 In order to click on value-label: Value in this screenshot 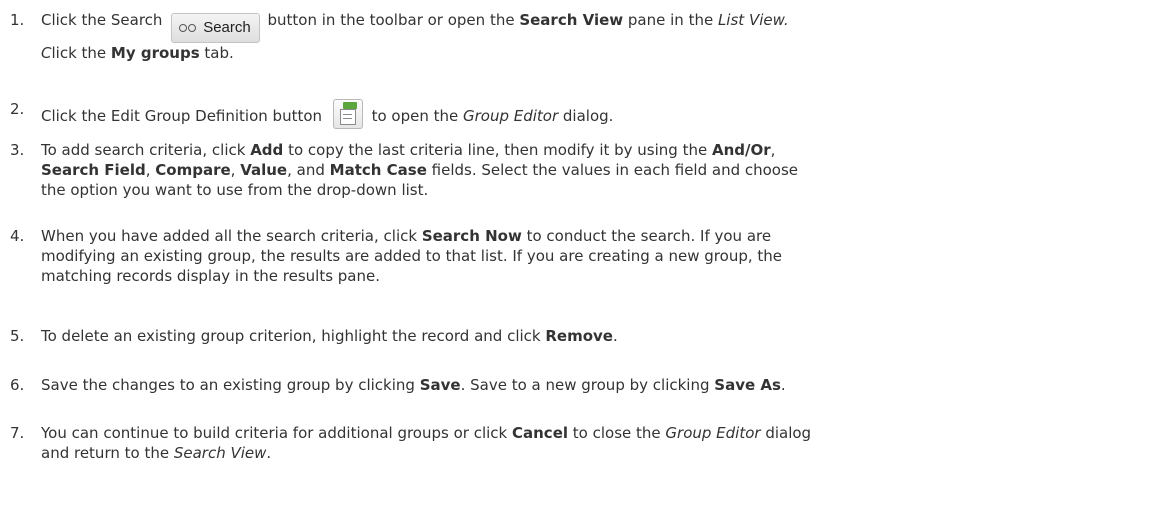, I will do `click(264, 170)`.